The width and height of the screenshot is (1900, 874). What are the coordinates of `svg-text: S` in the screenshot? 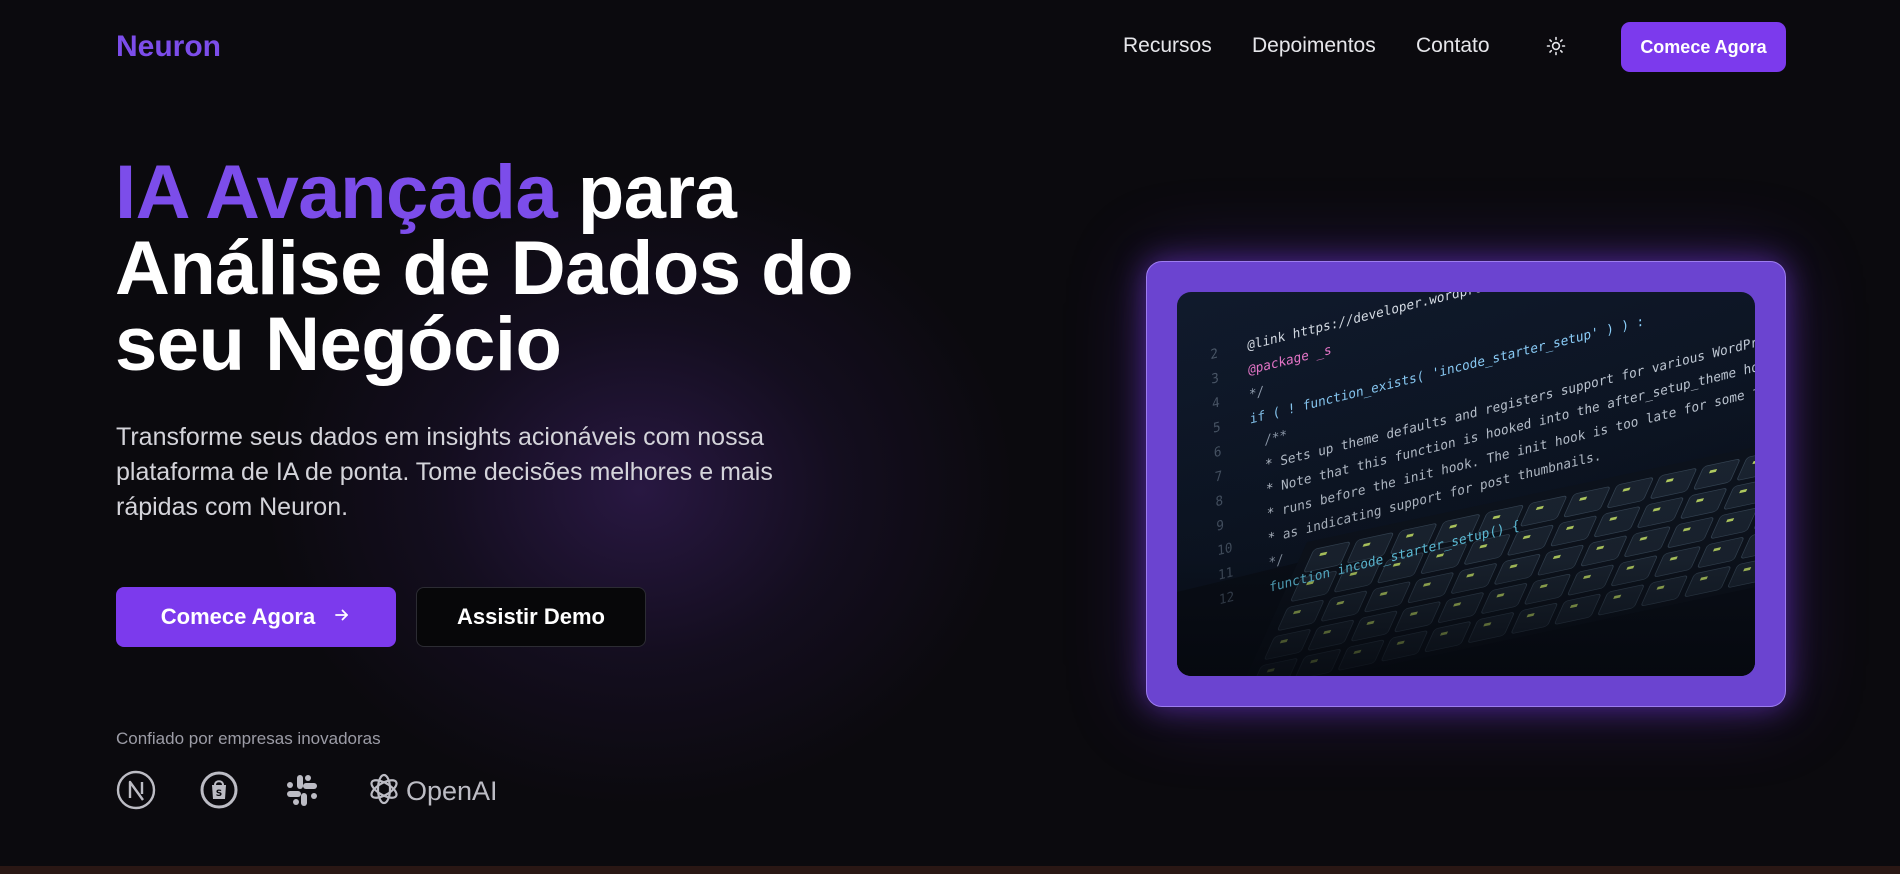 It's located at (219, 794).